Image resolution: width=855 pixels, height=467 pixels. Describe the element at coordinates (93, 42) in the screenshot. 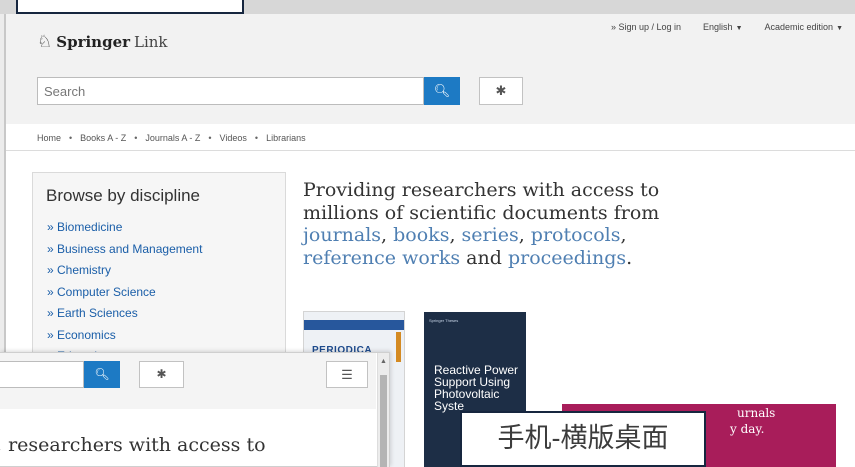

I see `logo-springer-text: Springer` at that location.